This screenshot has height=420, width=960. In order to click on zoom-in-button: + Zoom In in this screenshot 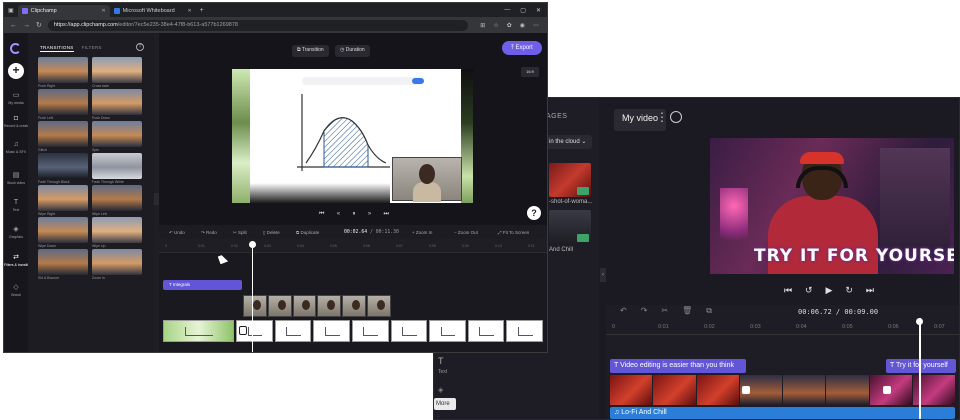, I will do `click(422, 232)`.